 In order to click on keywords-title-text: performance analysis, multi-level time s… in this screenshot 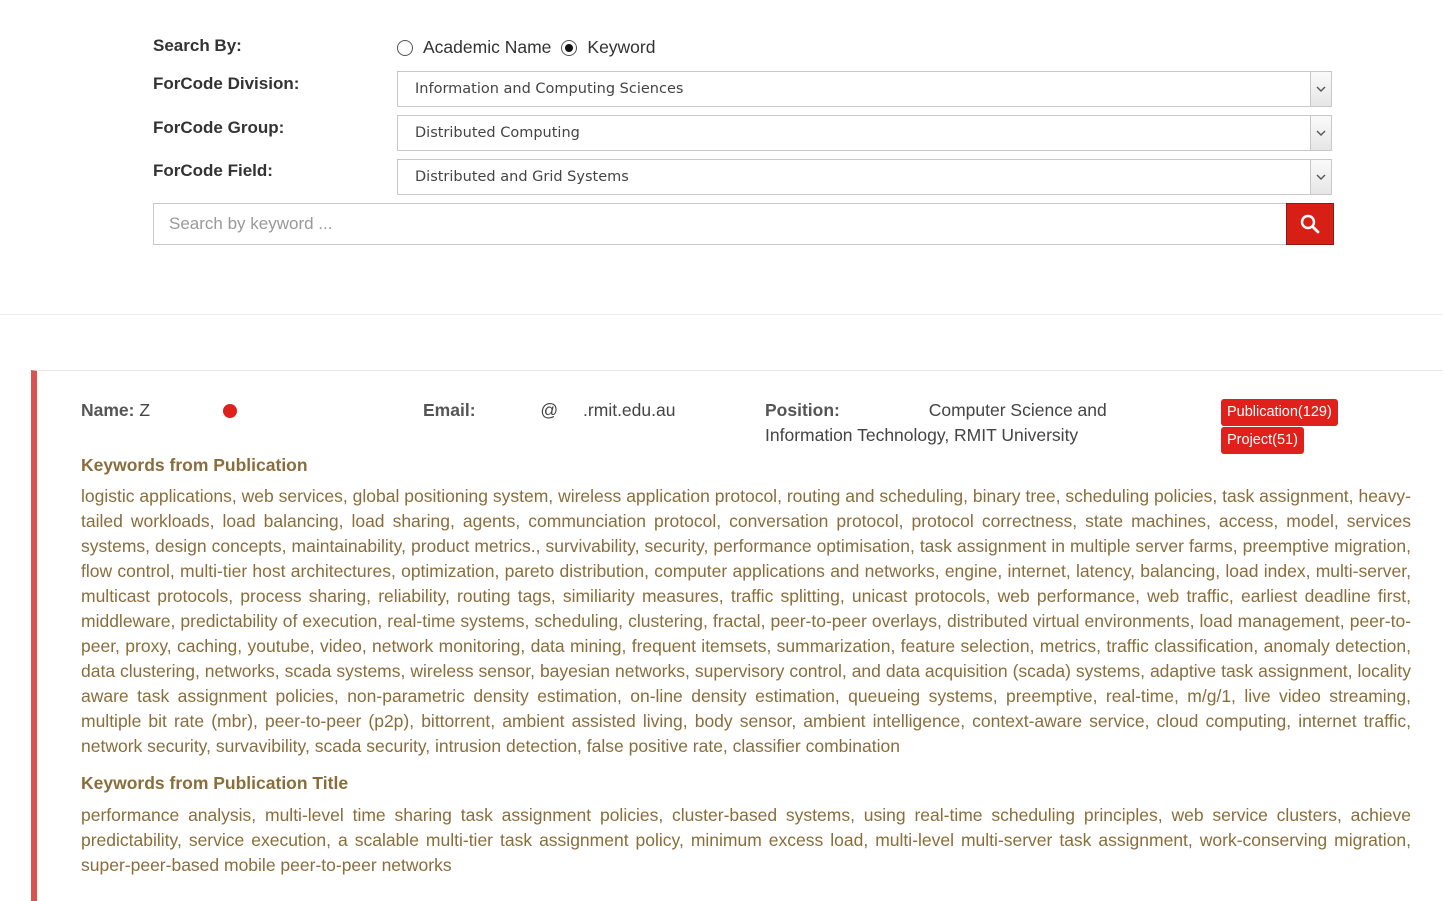, I will do `click(746, 840)`.